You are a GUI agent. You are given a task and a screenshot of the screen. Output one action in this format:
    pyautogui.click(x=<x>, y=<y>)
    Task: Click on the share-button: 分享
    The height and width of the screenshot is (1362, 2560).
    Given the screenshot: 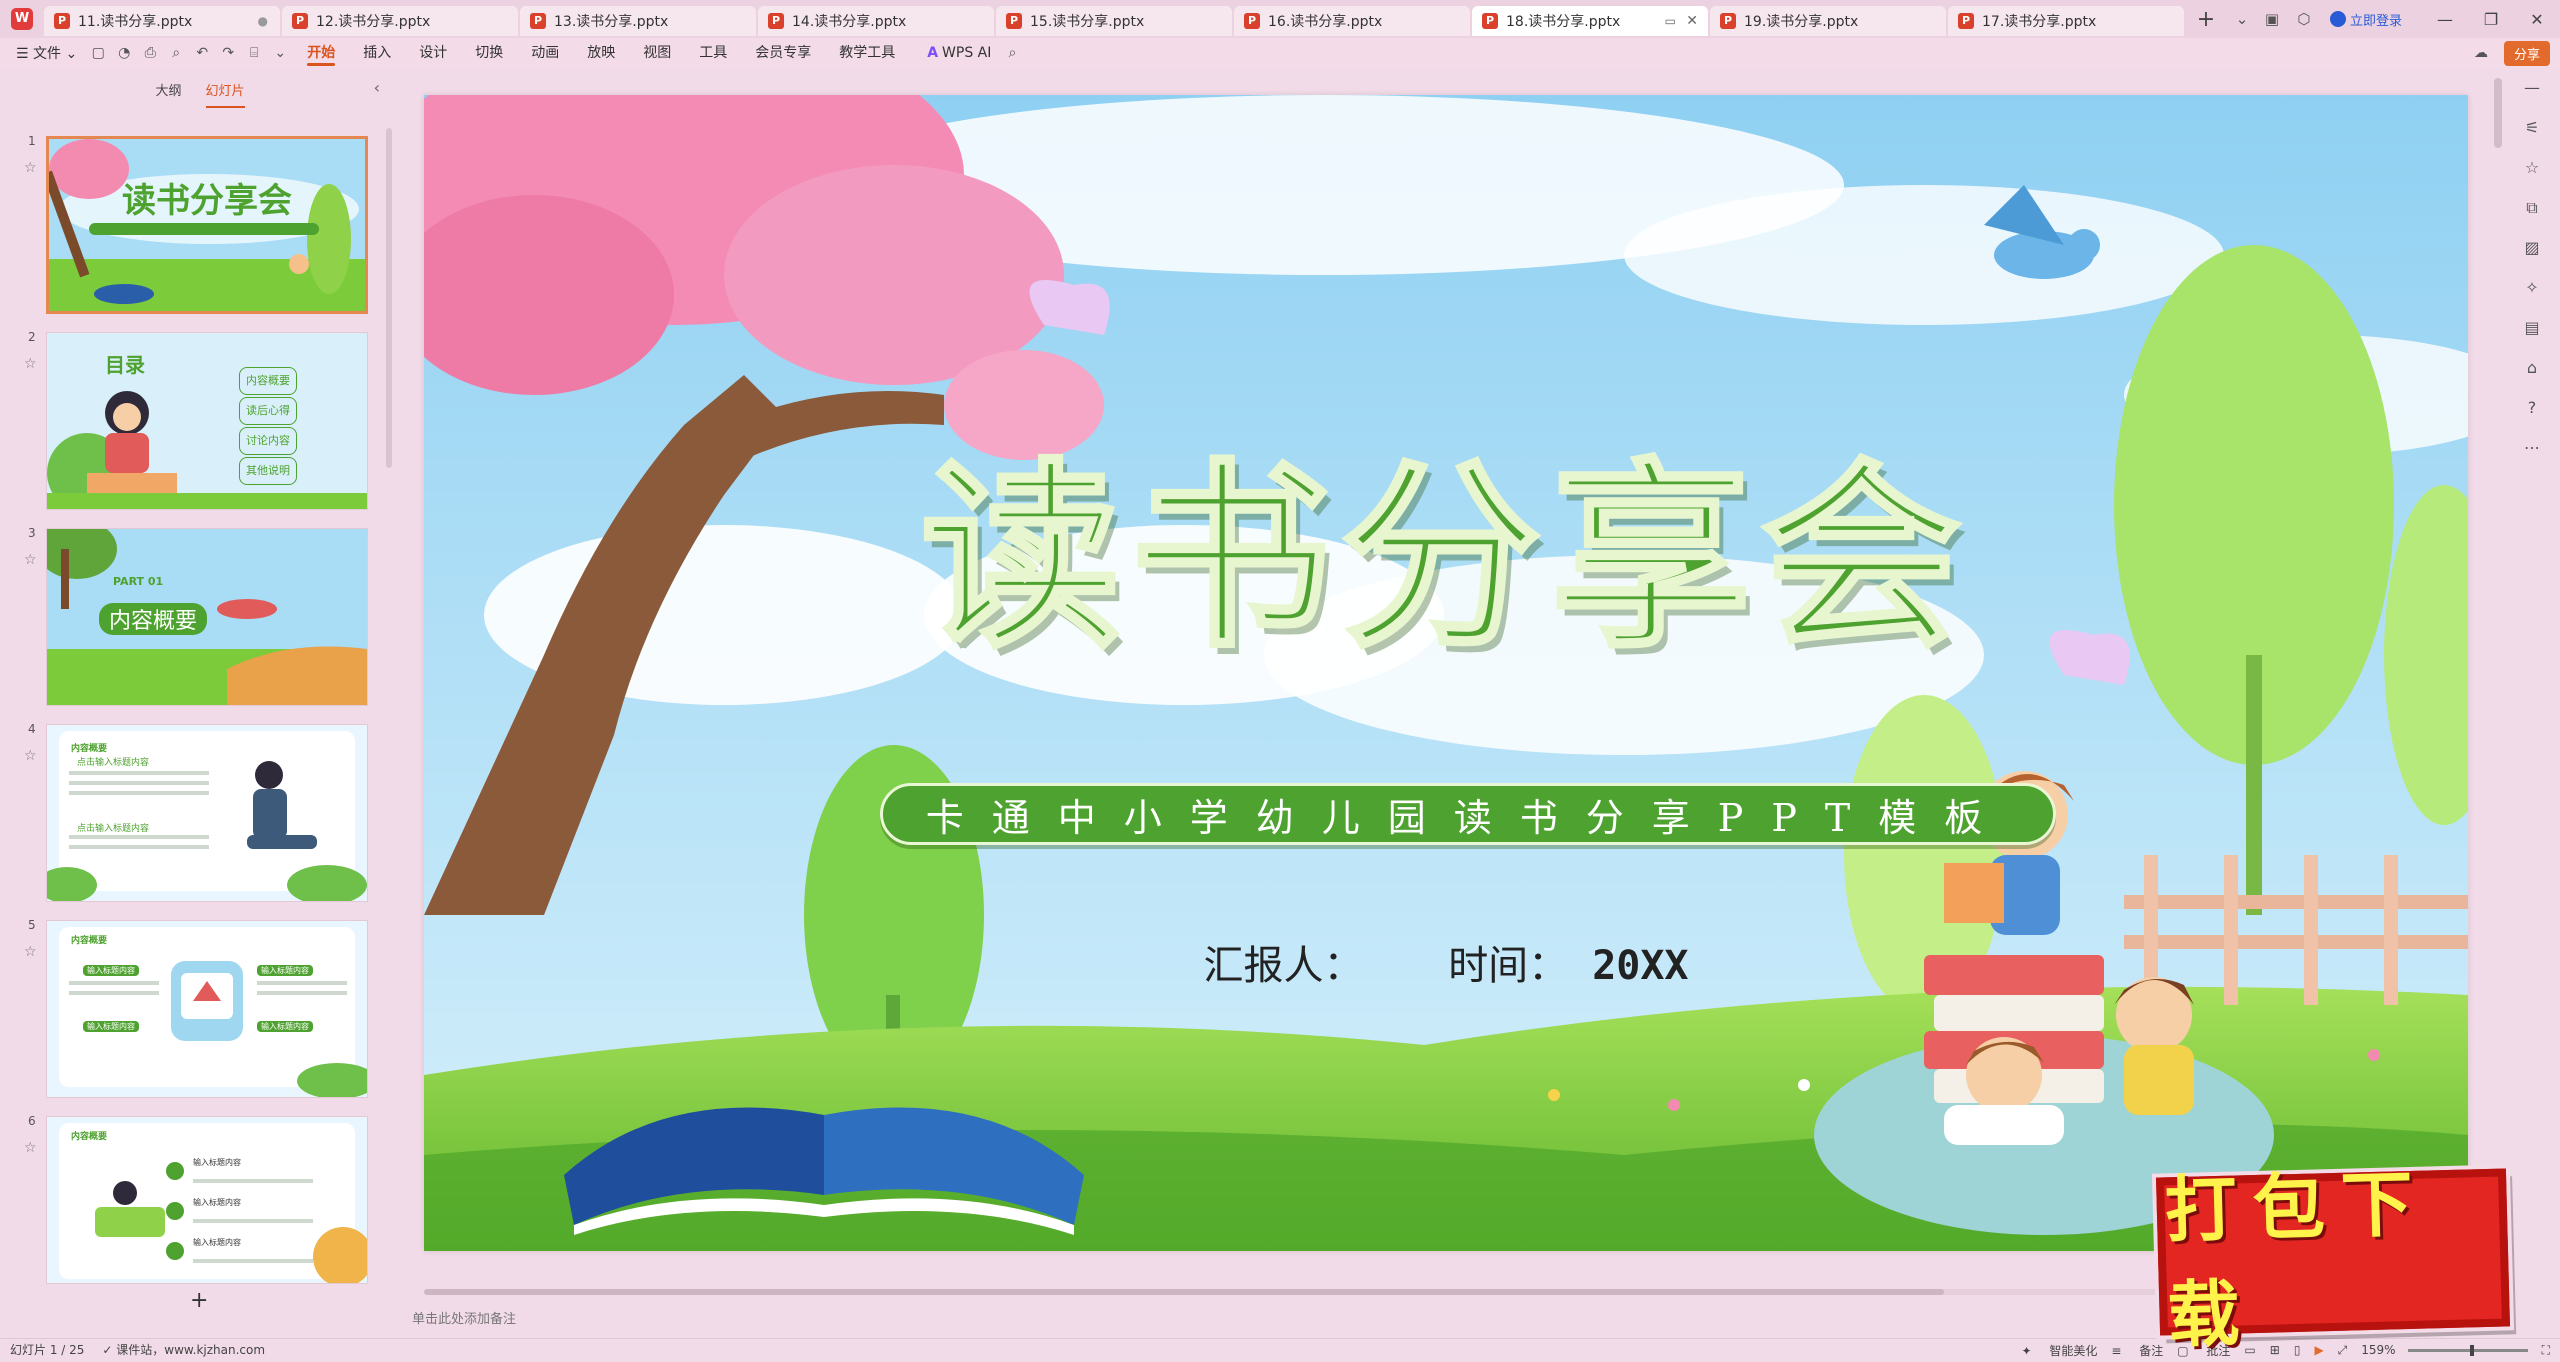 What is the action you would take?
    pyautogui.click(x=2526, y=53)
    